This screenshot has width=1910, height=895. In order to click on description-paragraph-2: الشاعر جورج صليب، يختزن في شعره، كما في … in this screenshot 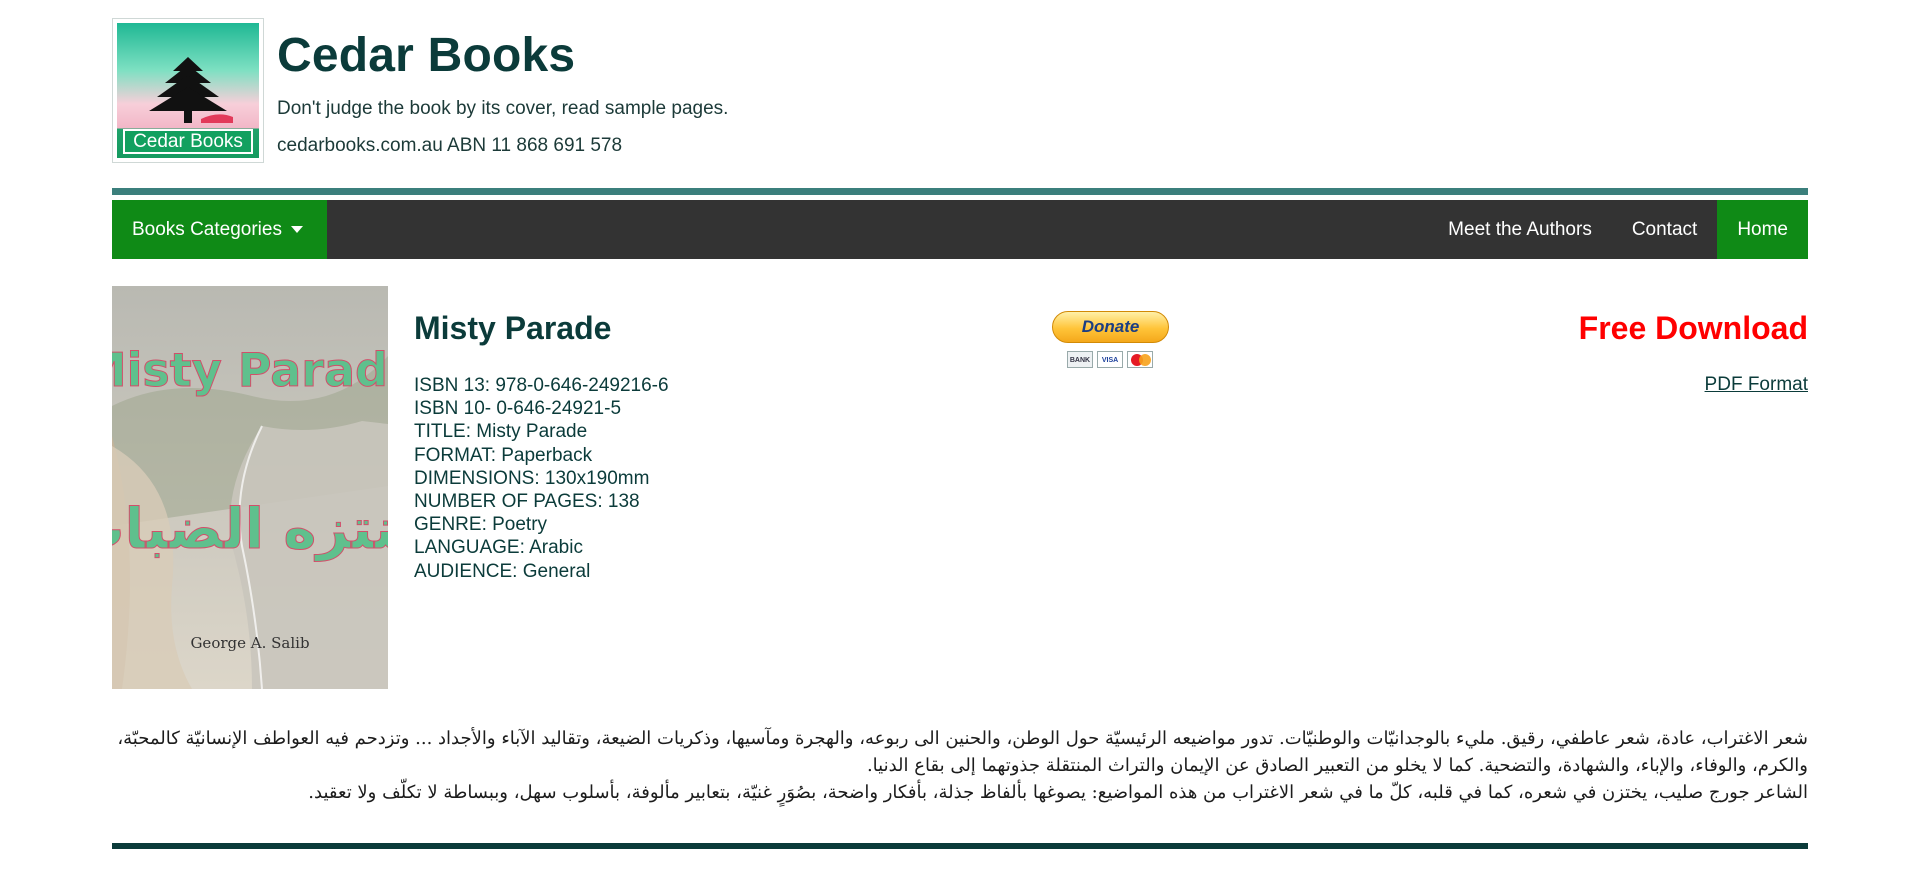, I will do `click(1058, 792)`.